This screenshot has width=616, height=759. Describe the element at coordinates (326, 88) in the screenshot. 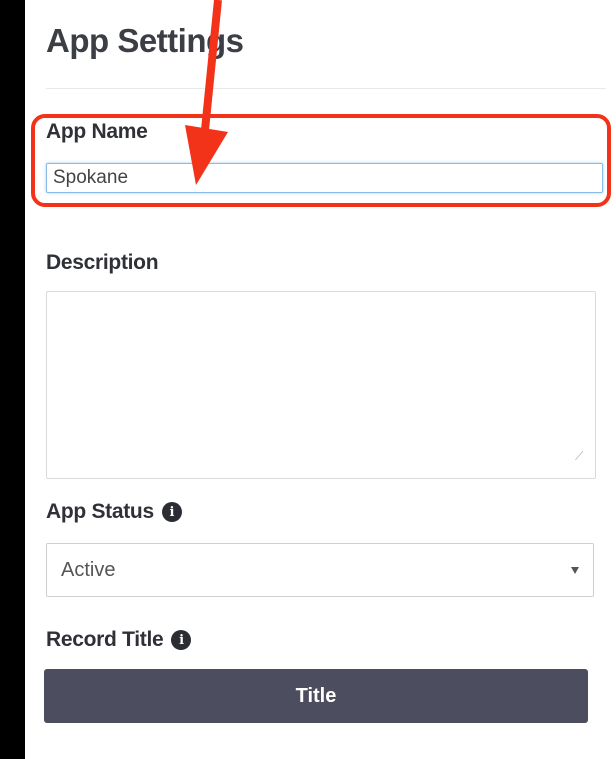

I see `divider` at that location.